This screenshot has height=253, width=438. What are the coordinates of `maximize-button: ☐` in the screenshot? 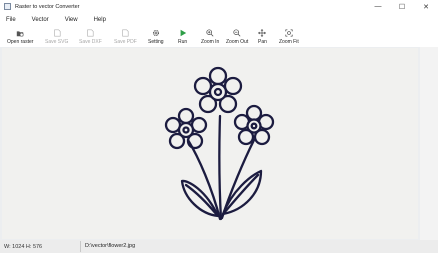 It's located at (402, 6).